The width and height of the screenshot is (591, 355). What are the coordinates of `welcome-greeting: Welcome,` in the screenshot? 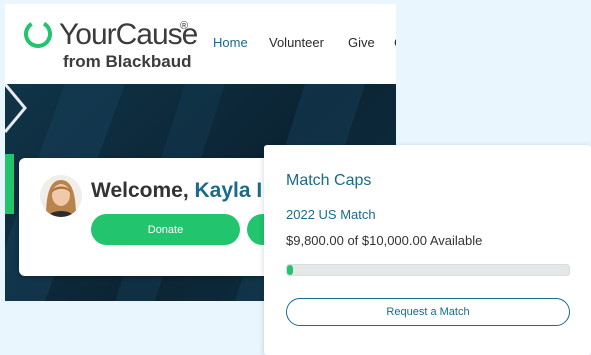 It's located at (140, 190).